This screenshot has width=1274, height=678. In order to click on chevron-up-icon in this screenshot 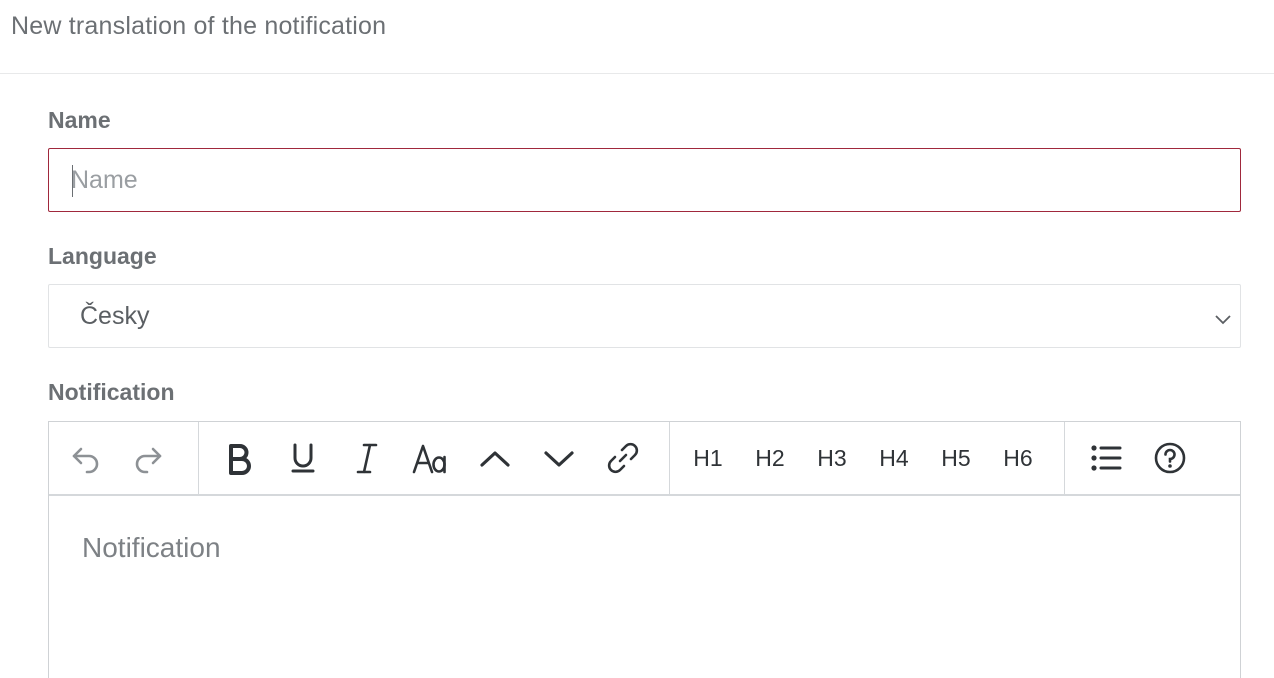, I will do `click(495, 459)`.